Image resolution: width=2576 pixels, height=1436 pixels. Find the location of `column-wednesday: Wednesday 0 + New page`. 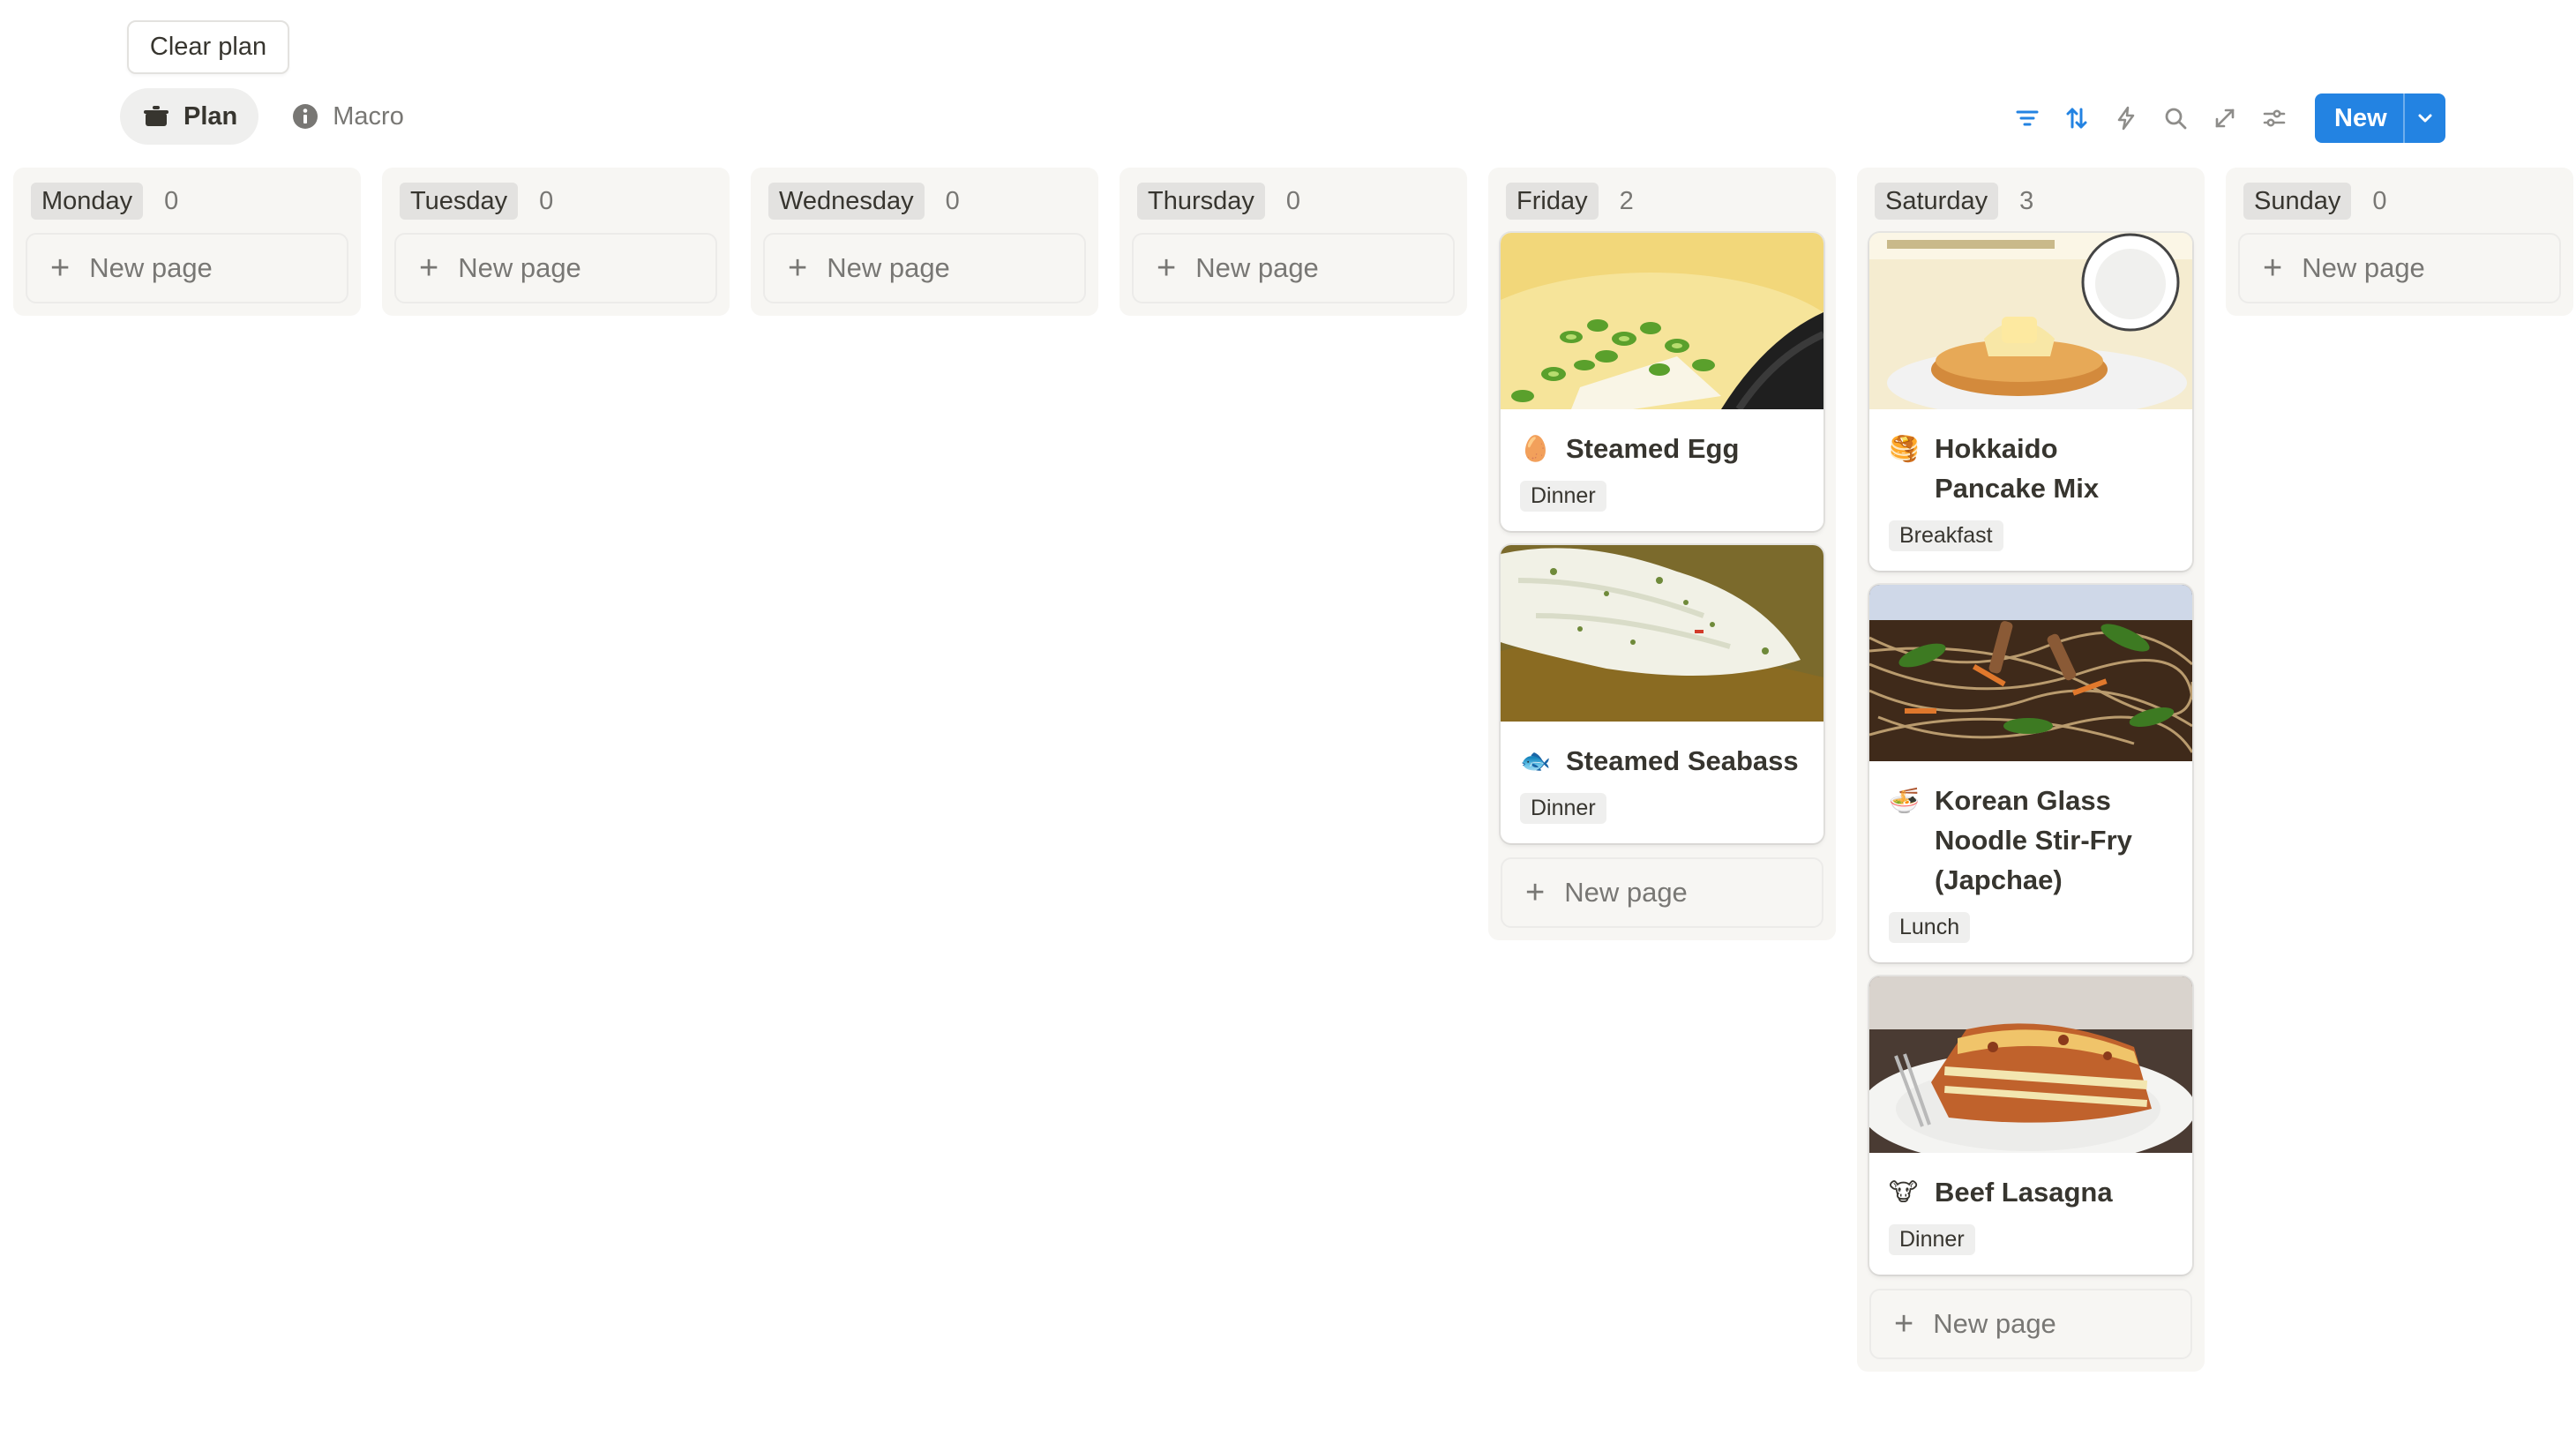

column-wednesday: Wednesday 0 + New page is located at coordinates (925, 242).